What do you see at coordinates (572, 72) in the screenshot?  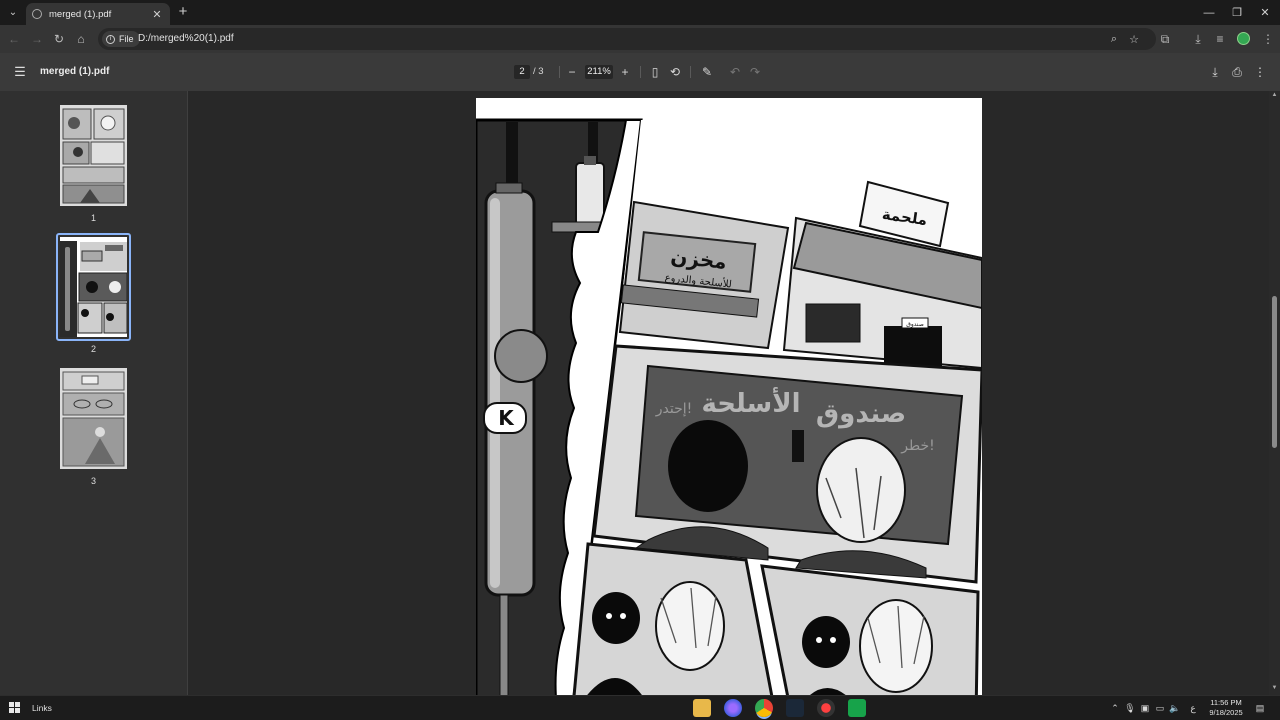 I see `zoom-out-icon: −` at bounding box center [572, 72].